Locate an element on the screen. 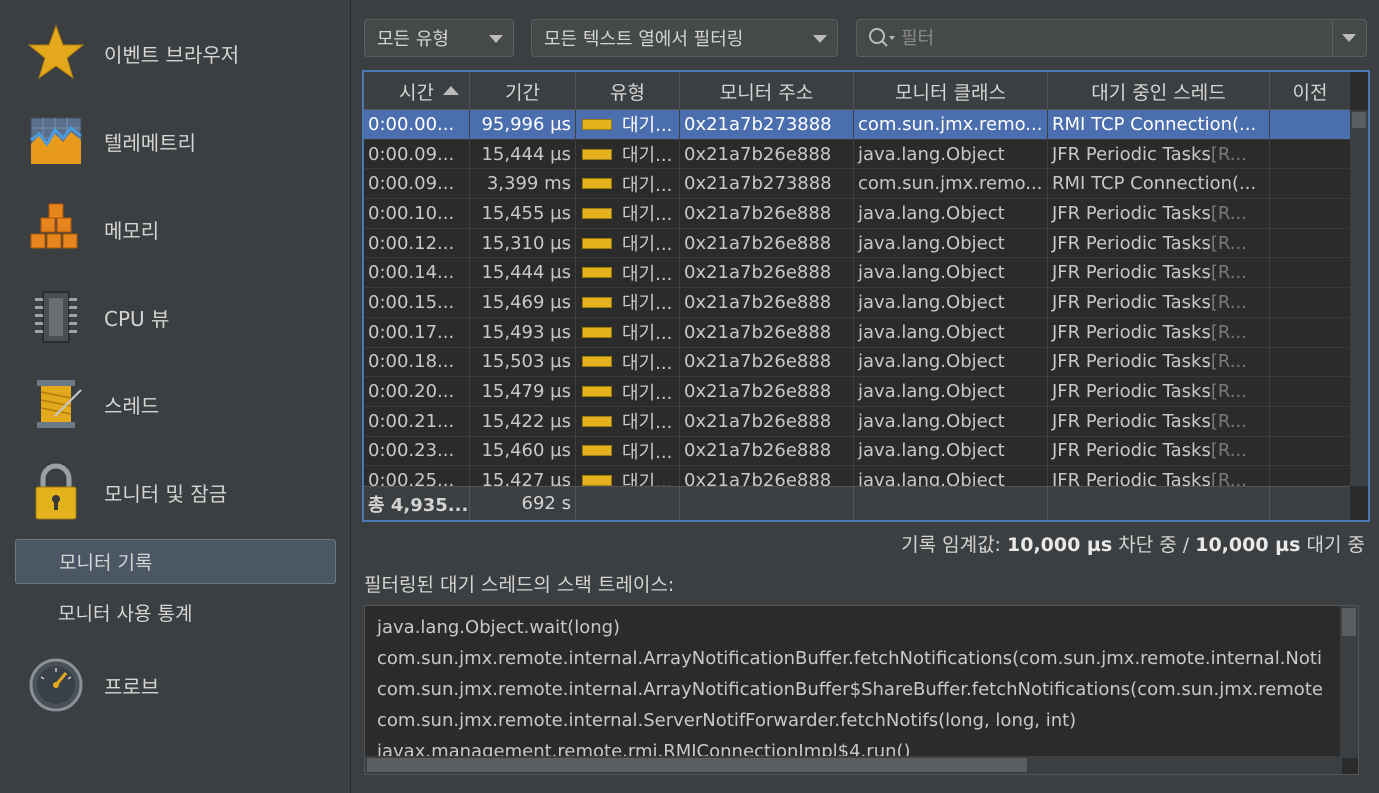 This screenshot has height=793, width=1379. column-filter-dropdown: 모든 텍스트 열에서 필터링 is located at coordinates (684, 38).